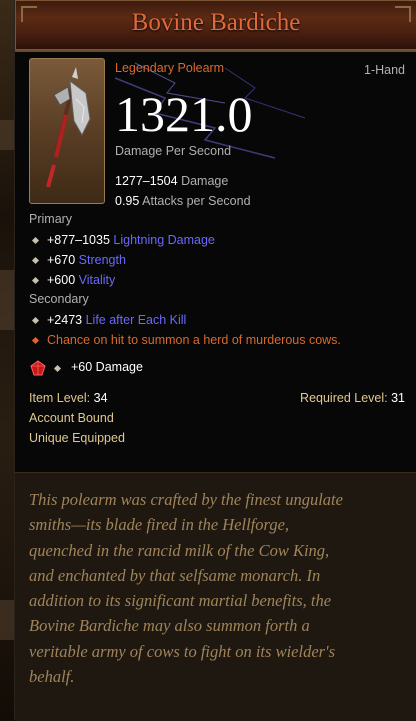 The height and width of the screenshot is (721, 416). Describe the element at coordinates (68, 127) in the screenshot. I see `polearm-axe-icon` at that location.